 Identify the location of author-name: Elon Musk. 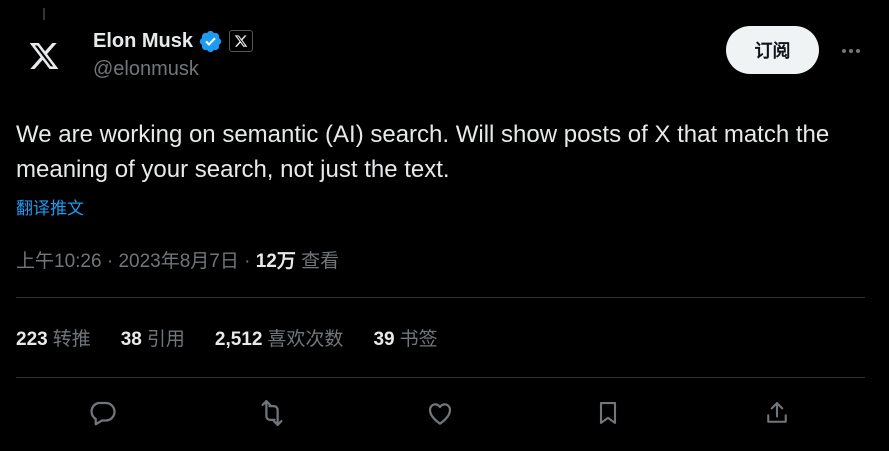
(143, 41).